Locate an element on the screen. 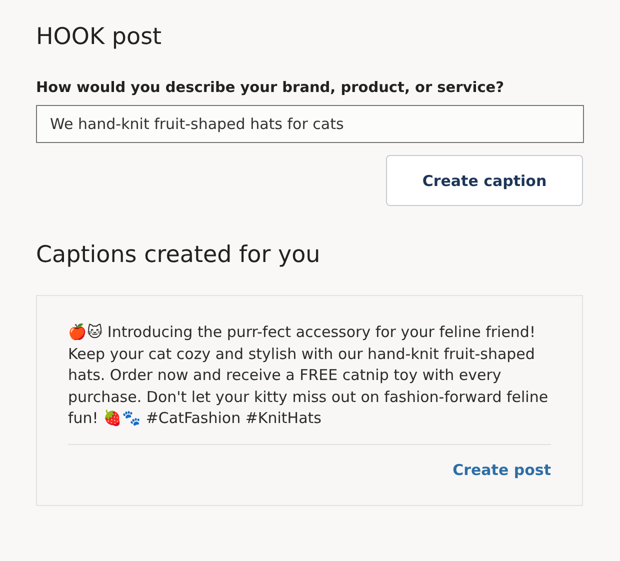 Image resolution: width=620 pixels, height=561 pixels. description-input: We hand-knit fruit-shaped hats for cats is located at coordinates (310, 124).